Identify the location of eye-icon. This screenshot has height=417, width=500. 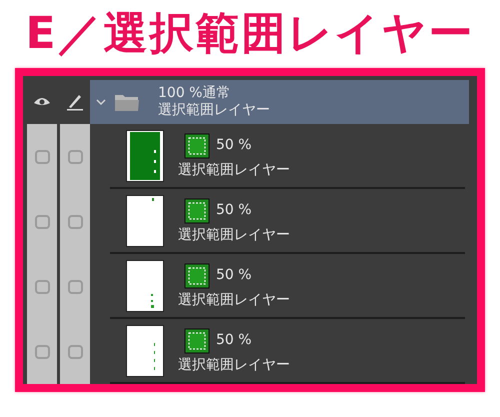
(42, 102).